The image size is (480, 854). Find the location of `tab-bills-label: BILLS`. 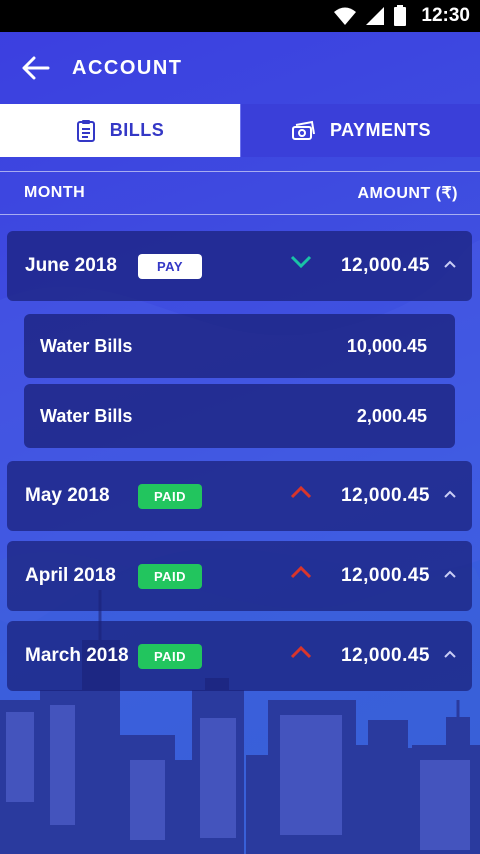

tab-bills-label: BILLS is located at coordinates (137, 130).